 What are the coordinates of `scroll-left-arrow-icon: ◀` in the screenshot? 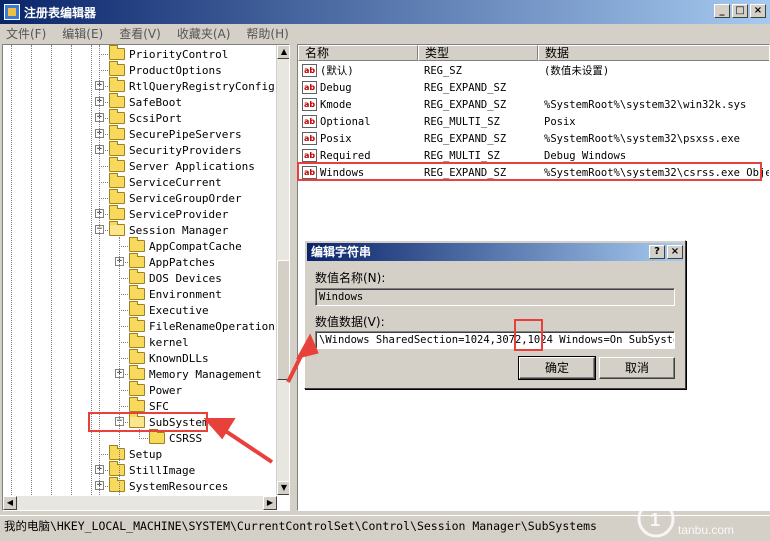 It's located at (10, 503).